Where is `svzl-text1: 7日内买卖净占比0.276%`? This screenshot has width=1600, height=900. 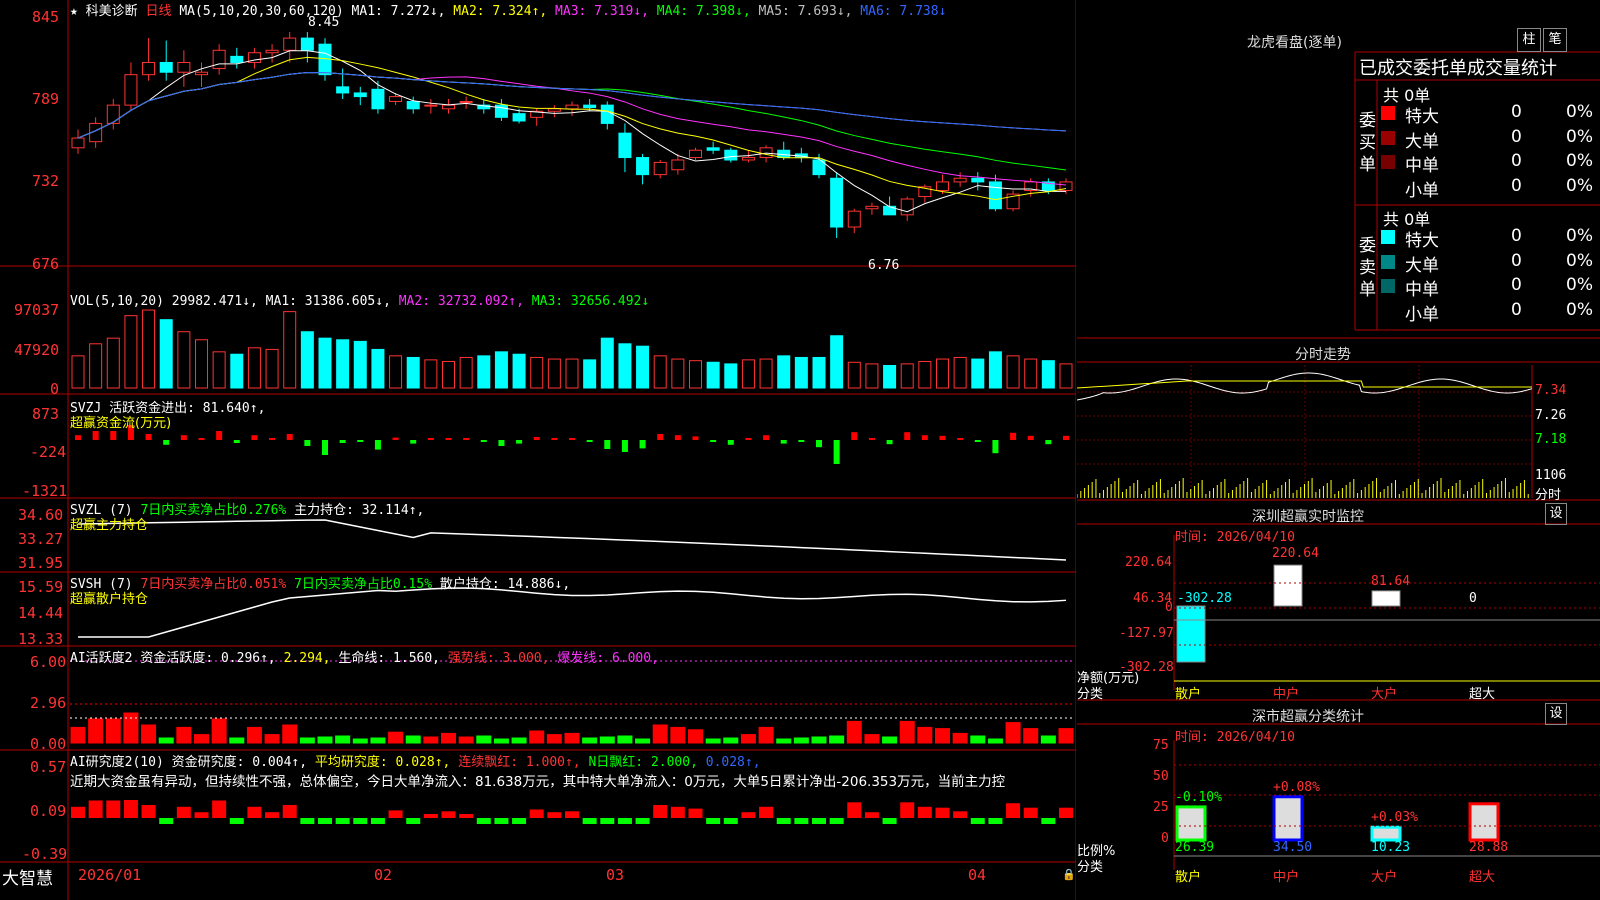 svzl-text1: 7日内买卖净占比0.276% is located at coordinates (213, 510).